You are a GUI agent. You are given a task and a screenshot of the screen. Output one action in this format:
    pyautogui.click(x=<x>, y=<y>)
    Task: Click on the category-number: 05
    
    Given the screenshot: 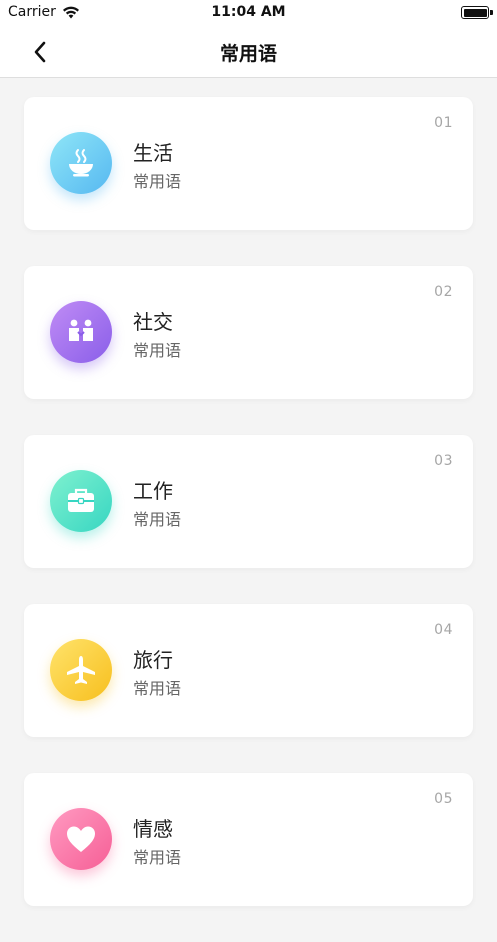 What is the action you would take?
    pyautogui.click(x=443, y=799)
    